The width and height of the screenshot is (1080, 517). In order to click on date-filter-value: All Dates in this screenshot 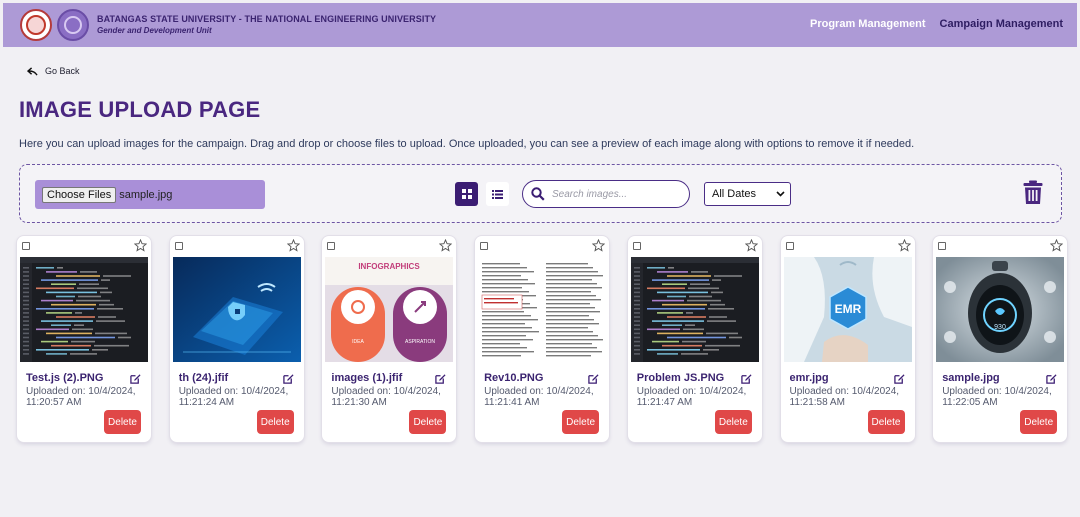, I will do `click(734, 194)`.